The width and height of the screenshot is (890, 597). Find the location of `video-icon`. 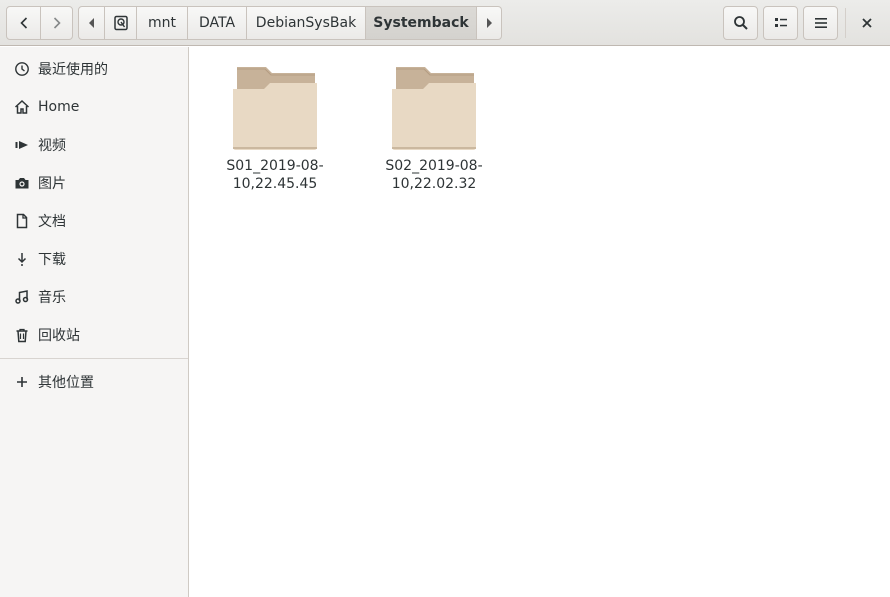

video-icon is located at coordinates (22, 145).